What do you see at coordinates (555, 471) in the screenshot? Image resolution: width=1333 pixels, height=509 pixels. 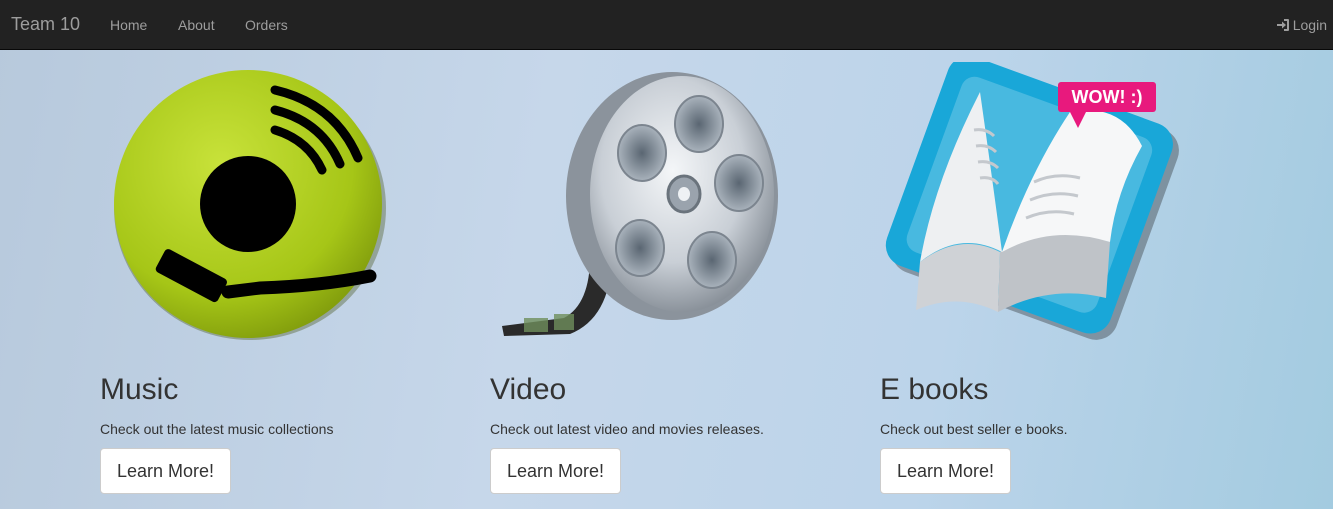 I see `video-learn-more-button: Learn More!` at bounding box center [555, 471].